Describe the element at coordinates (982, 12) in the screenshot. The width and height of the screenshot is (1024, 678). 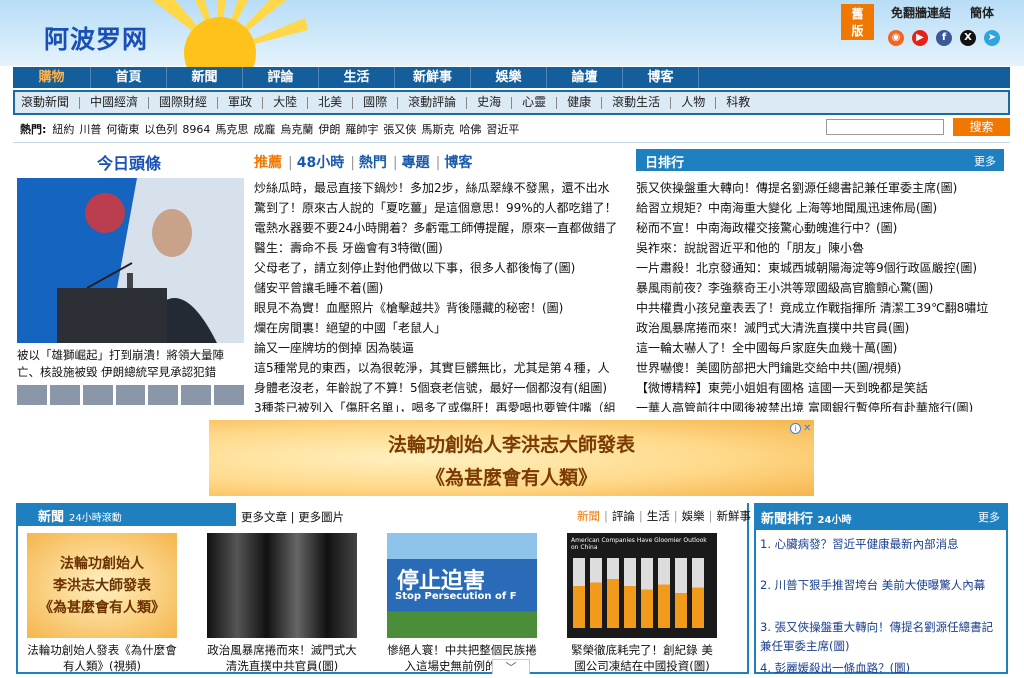
I see `simplified-link: 簡体` at that location.